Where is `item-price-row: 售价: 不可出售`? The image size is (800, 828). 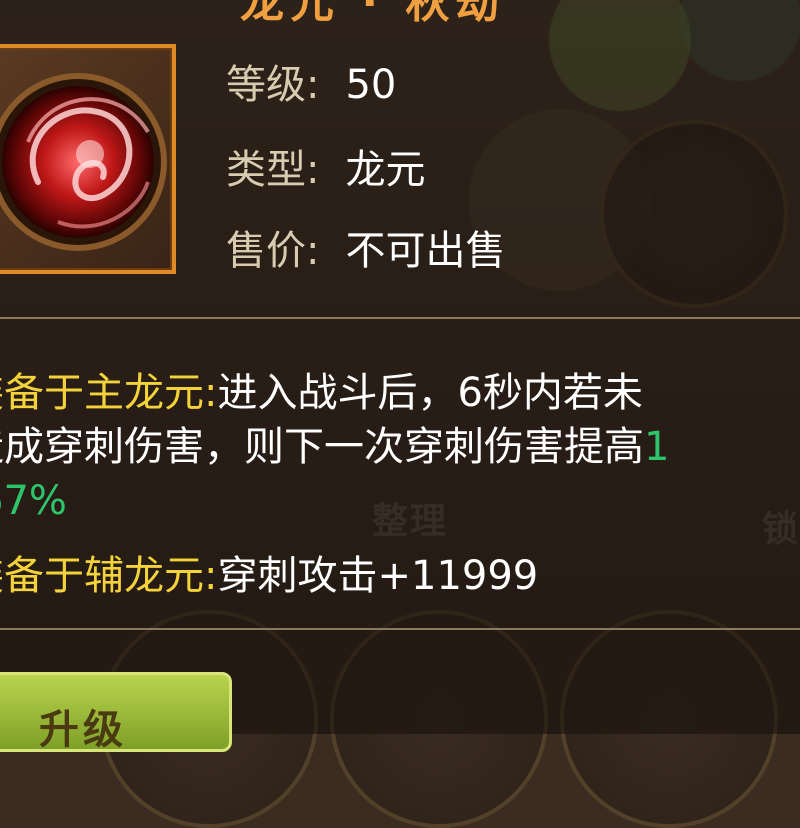 item-price-row: 售价: 不可出售 is located at coordinates (365, 247).